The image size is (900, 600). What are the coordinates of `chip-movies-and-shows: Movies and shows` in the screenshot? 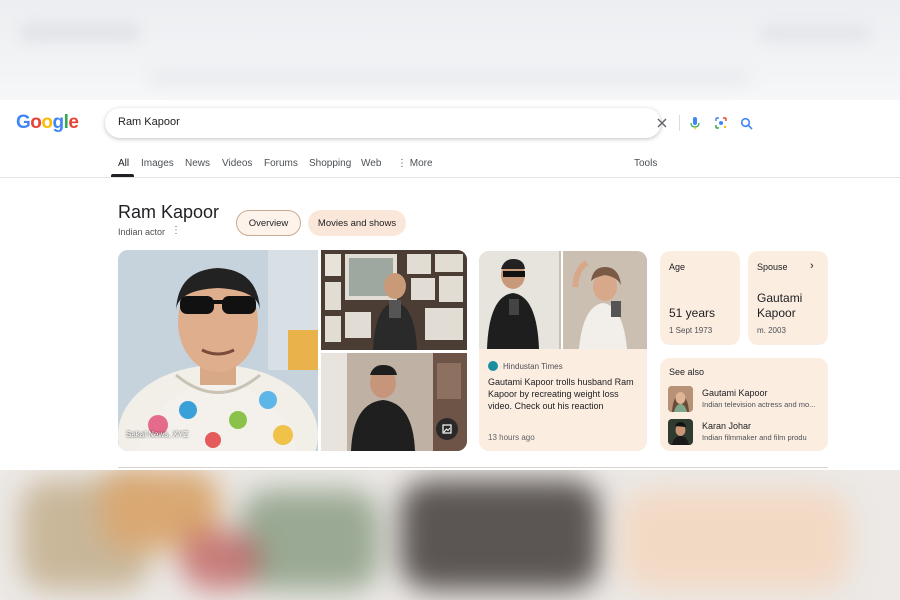 It's located at (357, 223).